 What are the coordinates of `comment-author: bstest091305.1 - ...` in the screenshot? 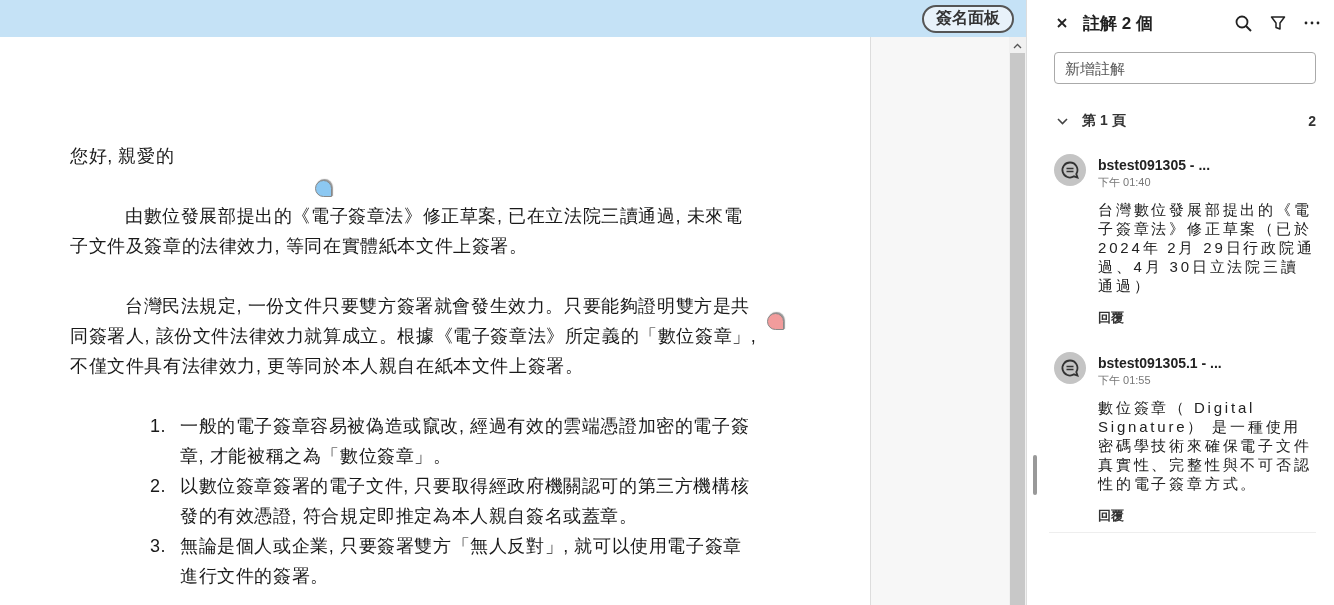 It's located at (1160, 363).